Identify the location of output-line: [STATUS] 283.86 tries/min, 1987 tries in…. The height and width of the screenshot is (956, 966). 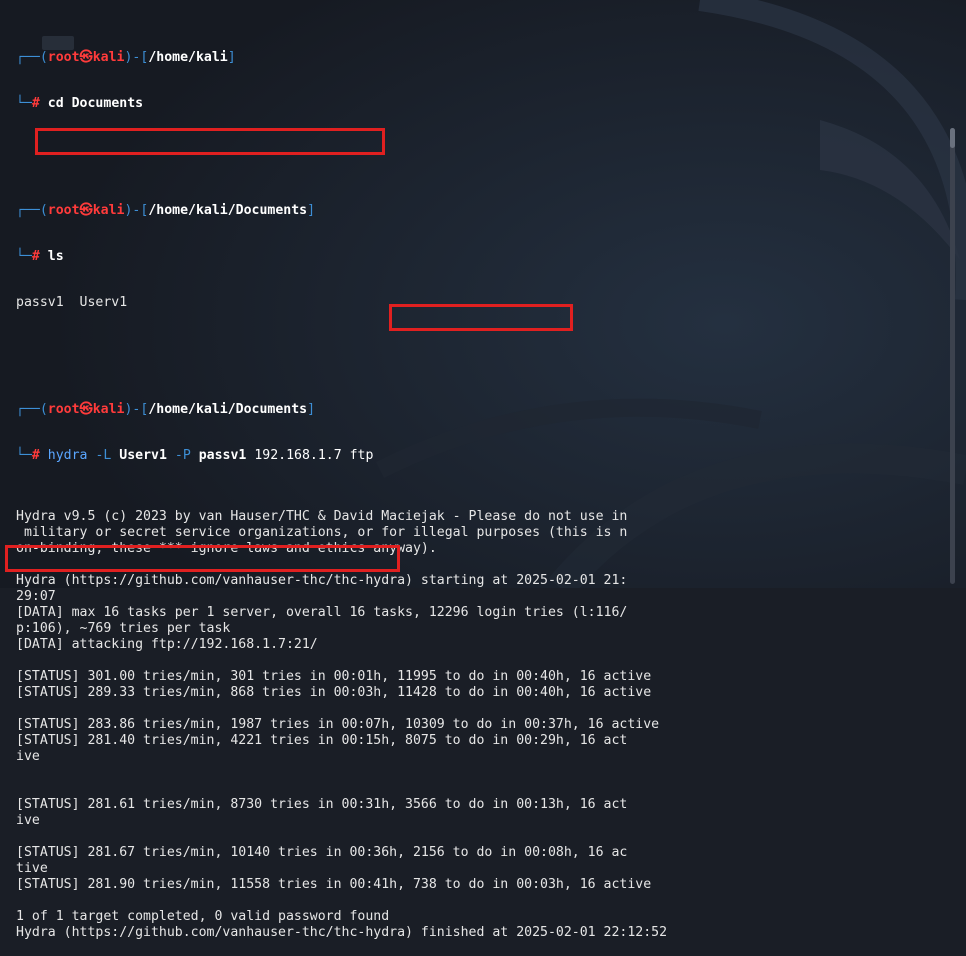
(338, 724).